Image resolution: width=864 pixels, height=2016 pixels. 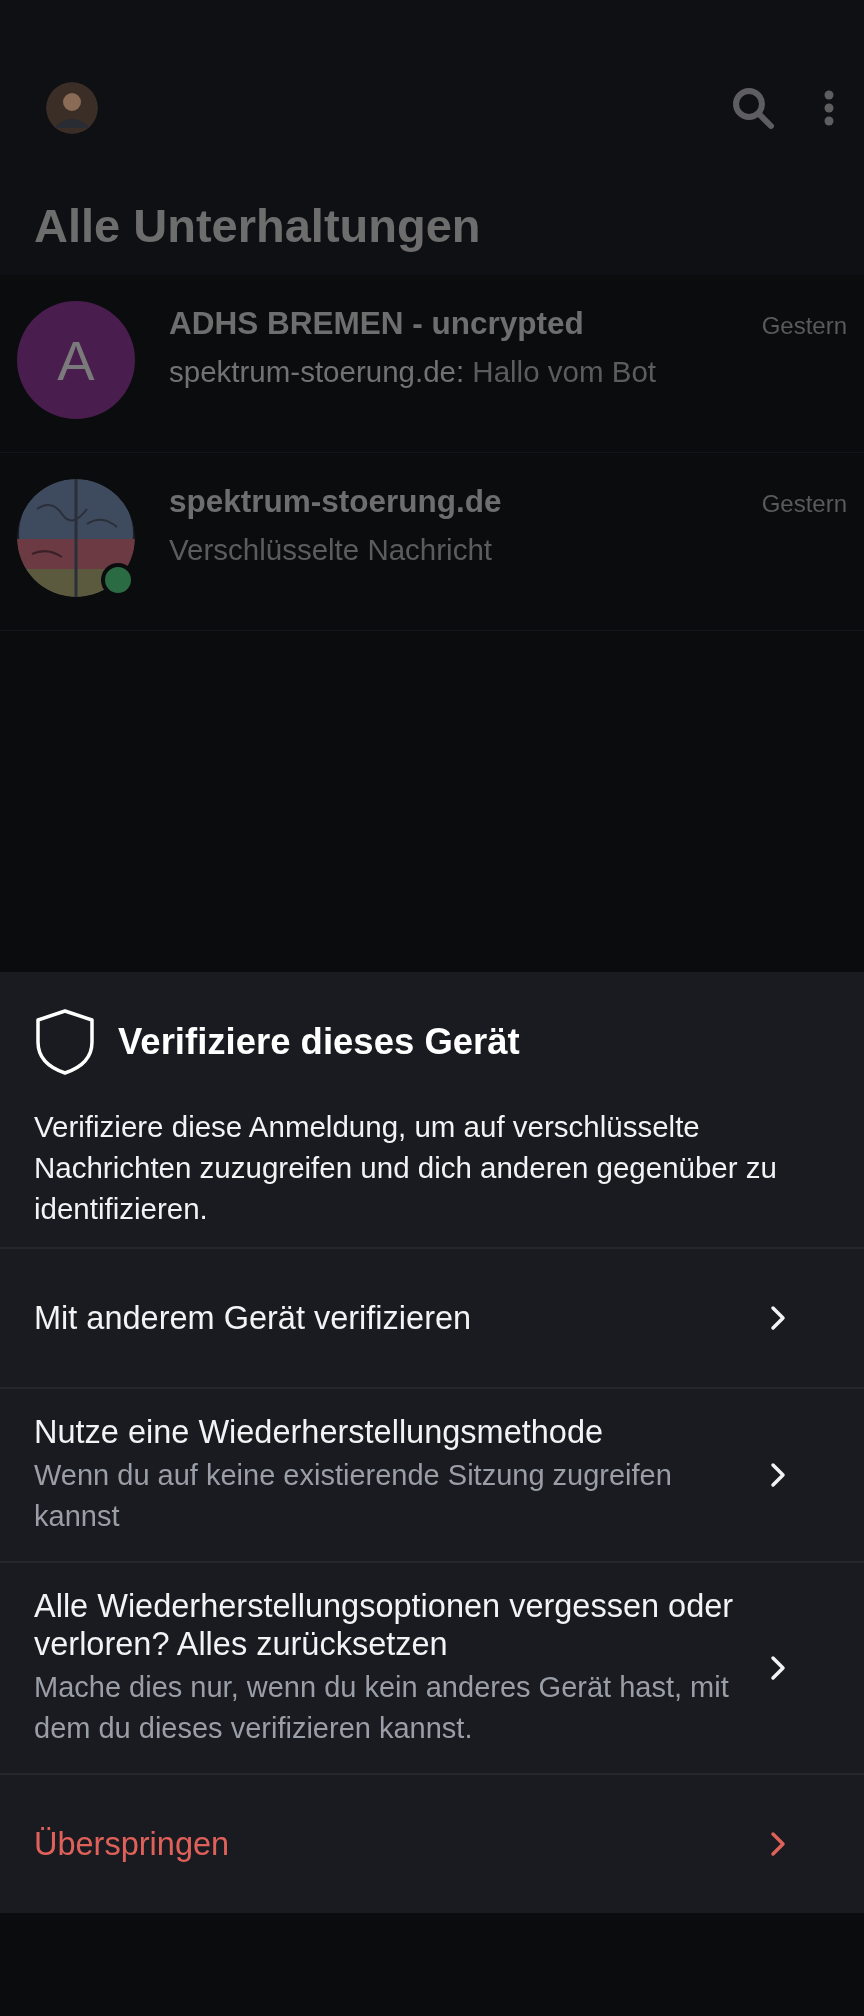 I want to click on option-title: Mit anderem Gerät verifizieren, so click(x=253, y=1318).